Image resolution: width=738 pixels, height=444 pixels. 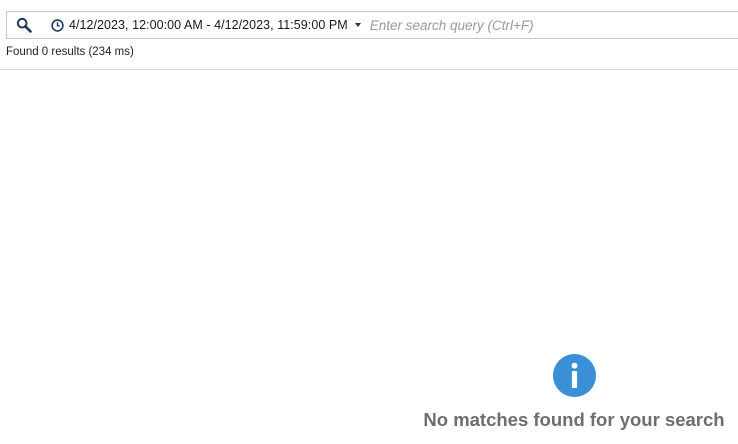 What do you see at coordinates (357, 24) in the screenshot?
I see `caret-down-icon` at bounding box center [357, 24].